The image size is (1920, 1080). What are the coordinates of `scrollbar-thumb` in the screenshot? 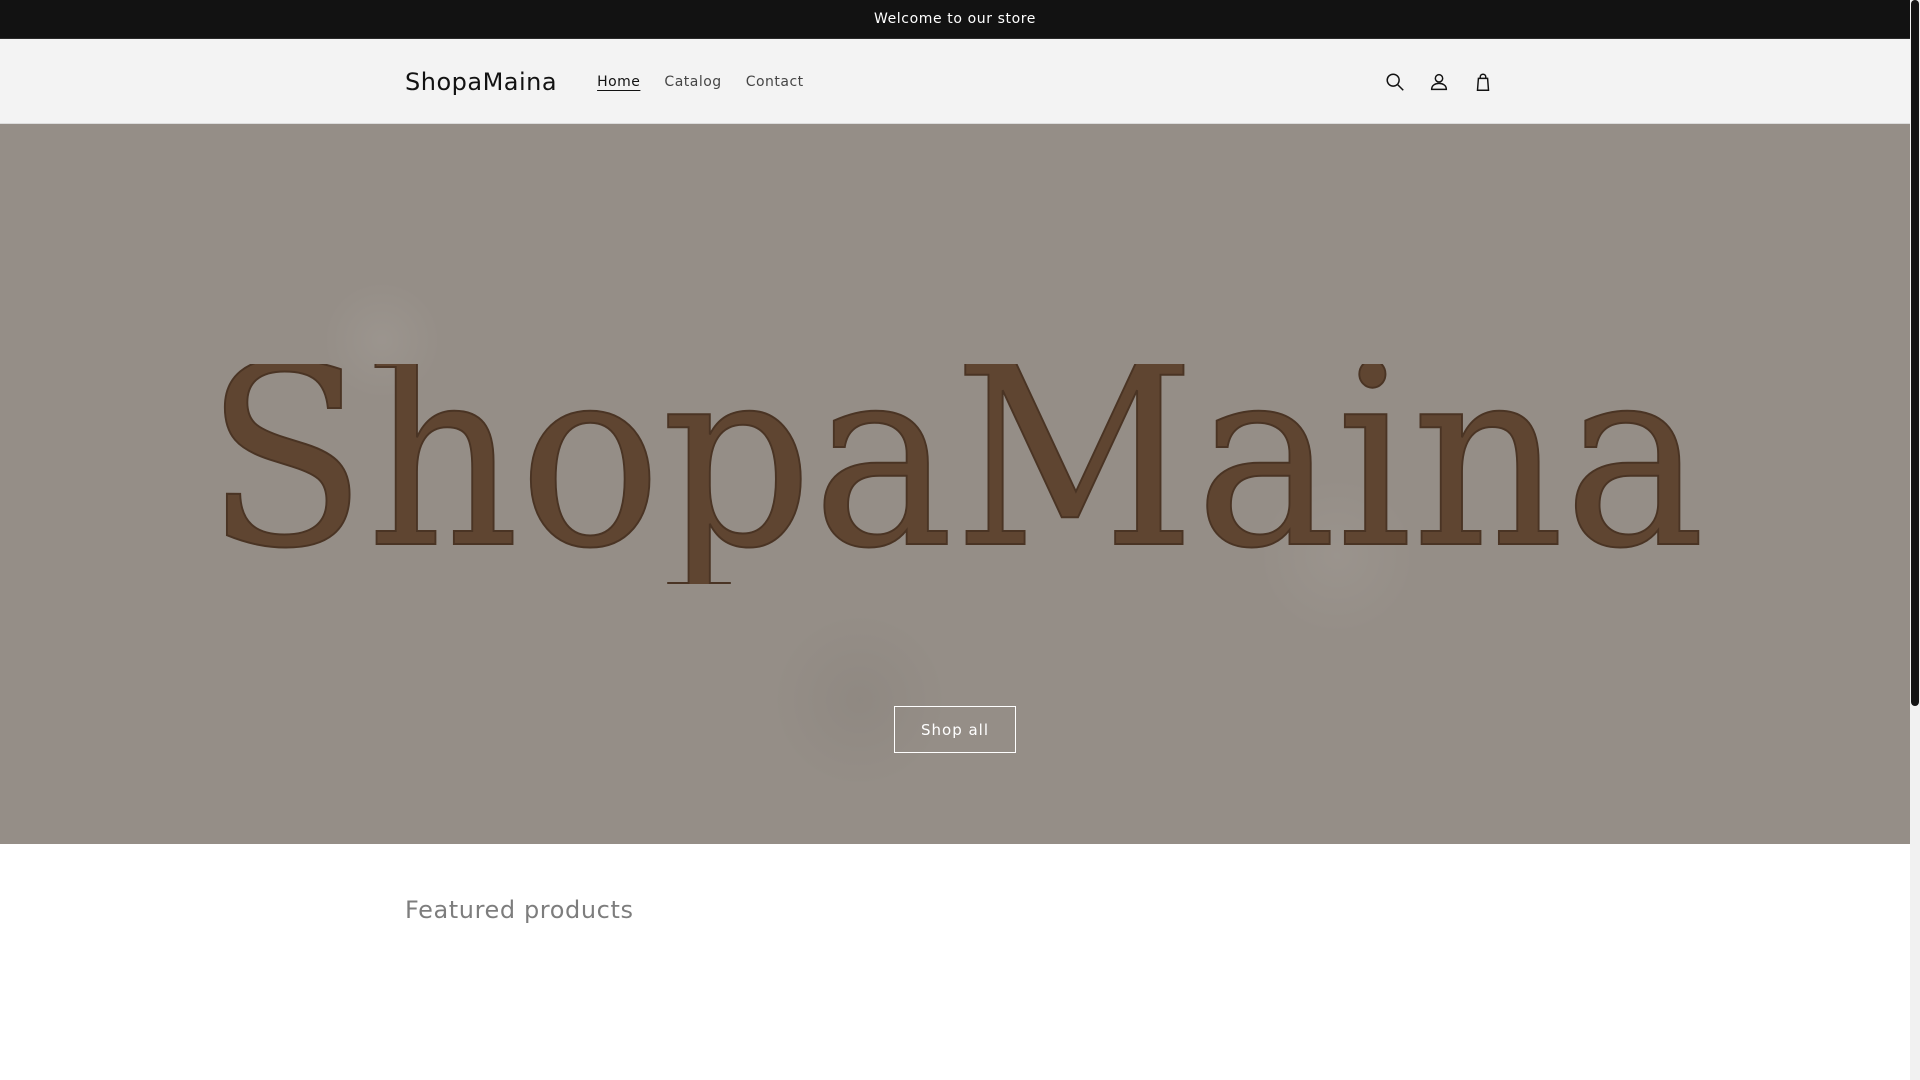 It's located at (1915, 353).